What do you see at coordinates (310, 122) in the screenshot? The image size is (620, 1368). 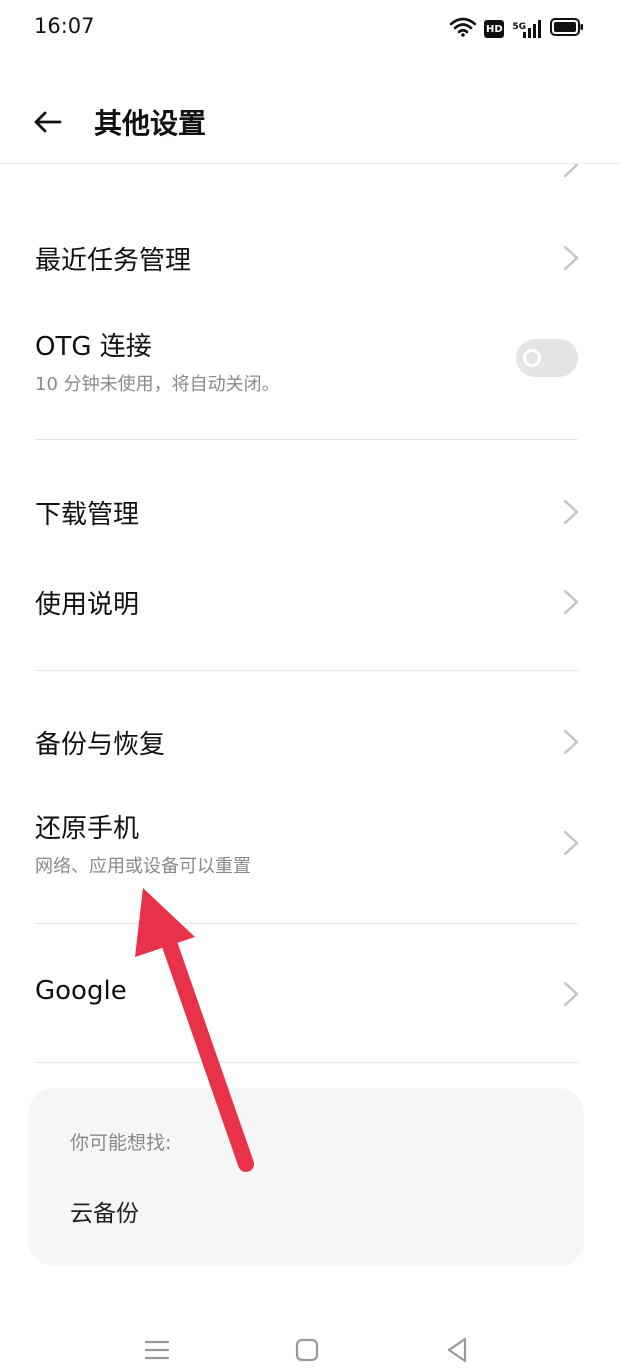 I see `header: 其他设置` at bounding box center [310, 122].